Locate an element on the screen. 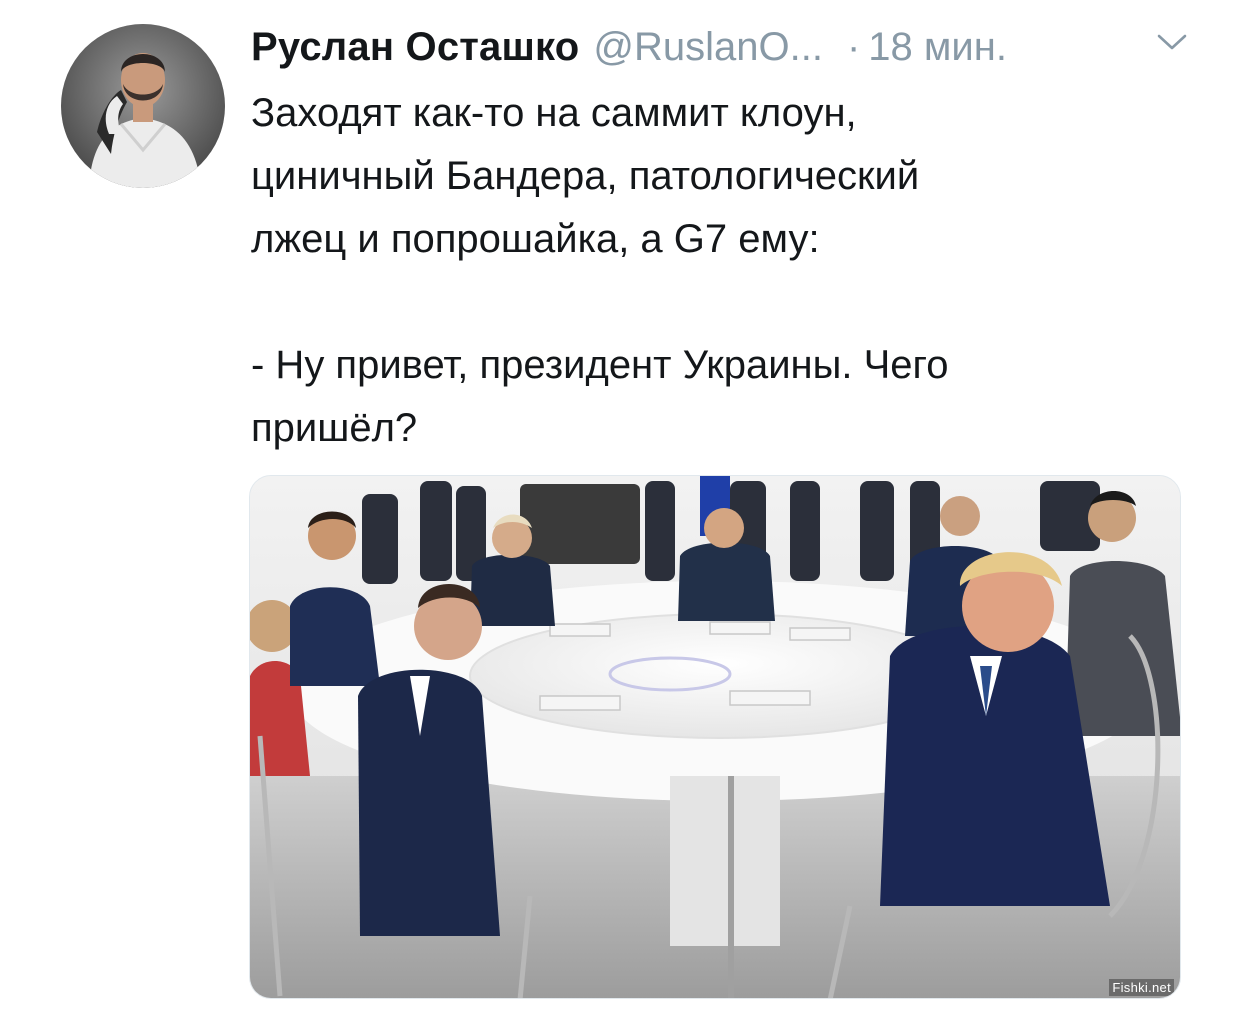 Image resolution: width=1242 pixels, height=1018 pixels. chevron-down-icon is located at coordinates (1172, 42).